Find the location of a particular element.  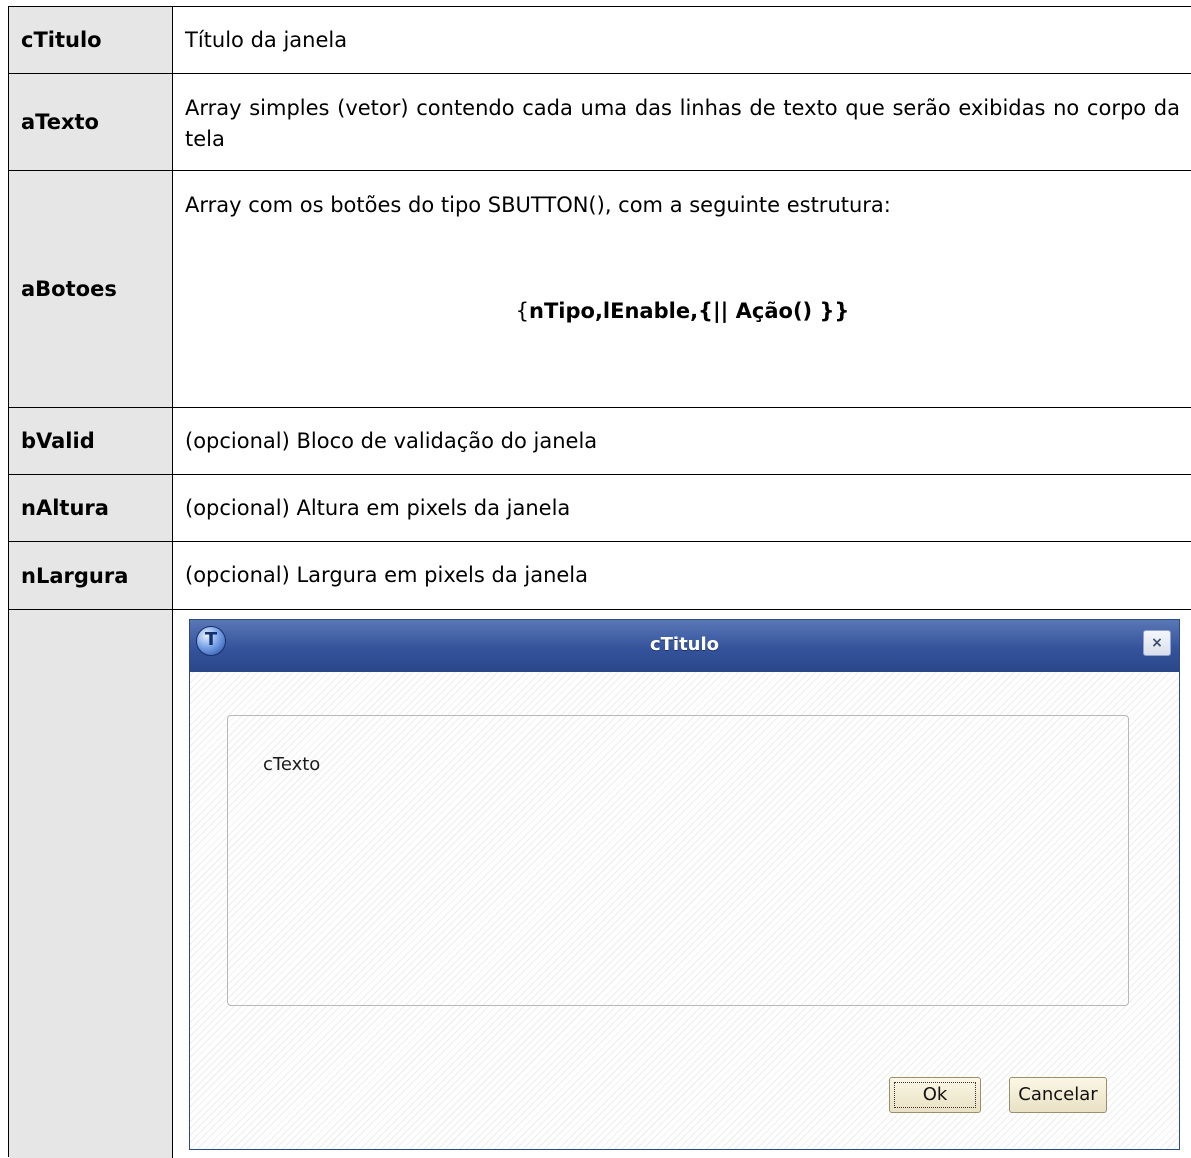

param-name: nLargura is located at coordinates (91, 575).